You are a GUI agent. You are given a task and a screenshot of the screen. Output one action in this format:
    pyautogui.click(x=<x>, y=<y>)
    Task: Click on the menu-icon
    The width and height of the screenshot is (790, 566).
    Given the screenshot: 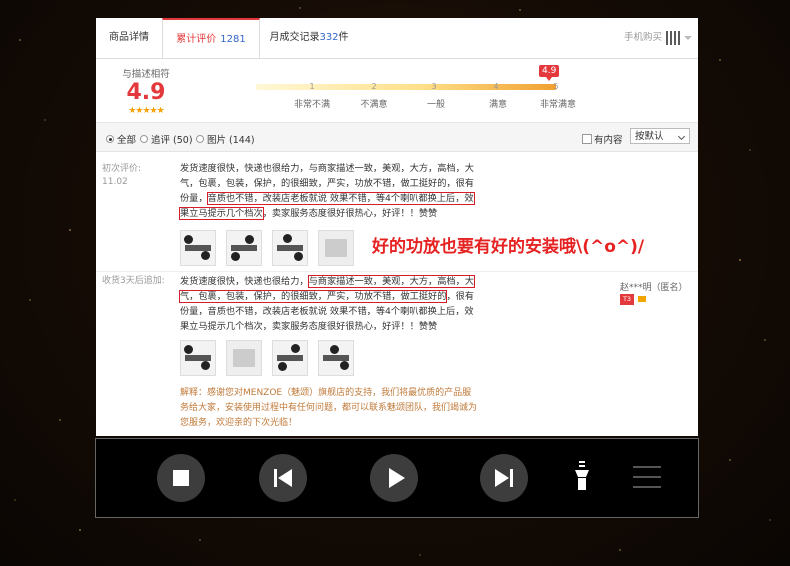 What is the action you would take?
    pyautogui.click(x=647, y=481)
    